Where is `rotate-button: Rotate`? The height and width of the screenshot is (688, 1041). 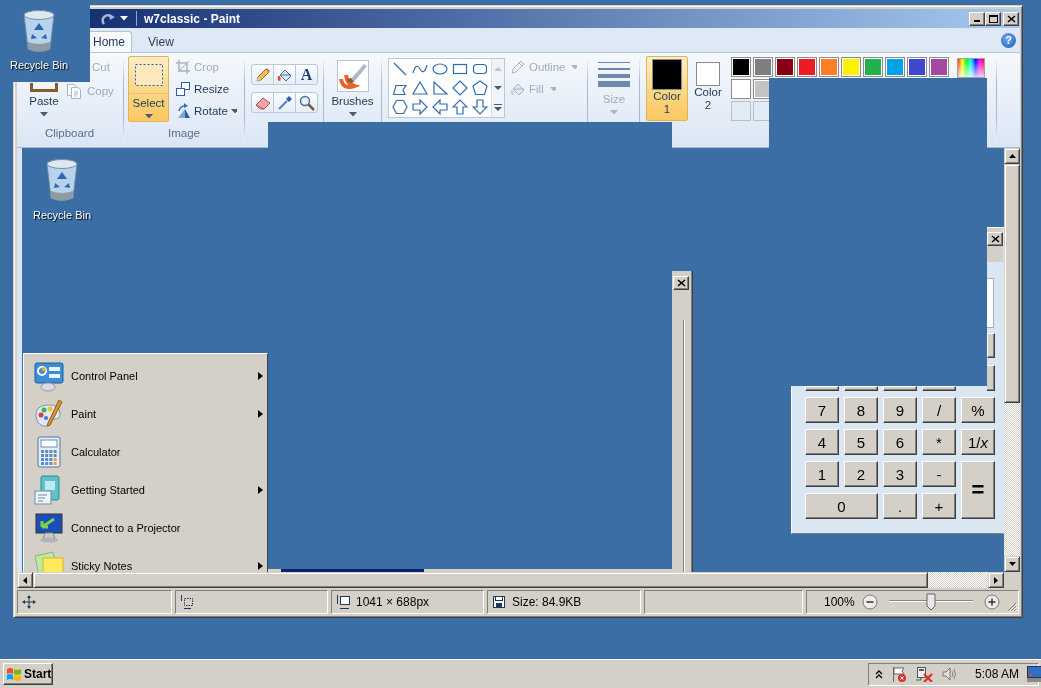 rotate-button: Rotate is located at coordinates (205, 111).